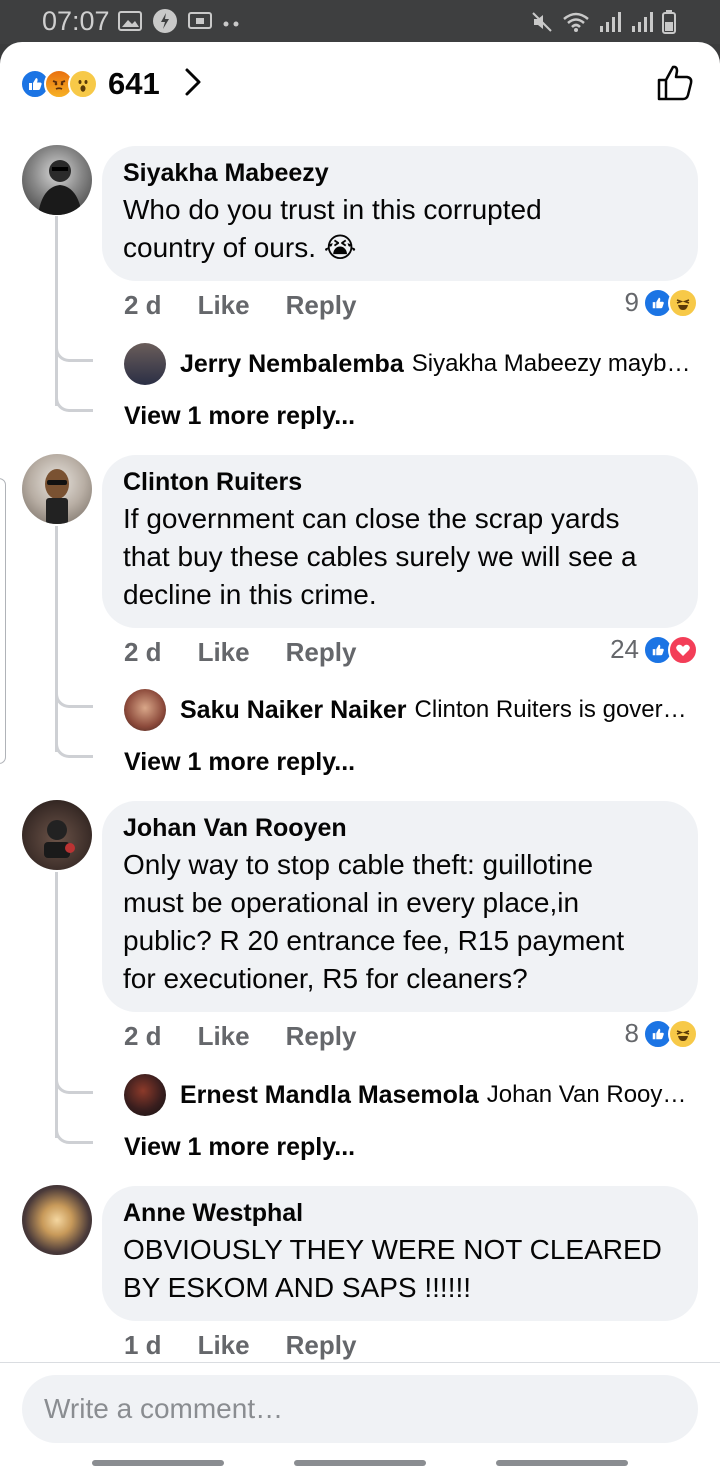 The width and height of the screenshot is (720, 1480). Describe the element at coordinates (143, 1344) in the screenshot. I see `comment-time: 1 d` at that location.